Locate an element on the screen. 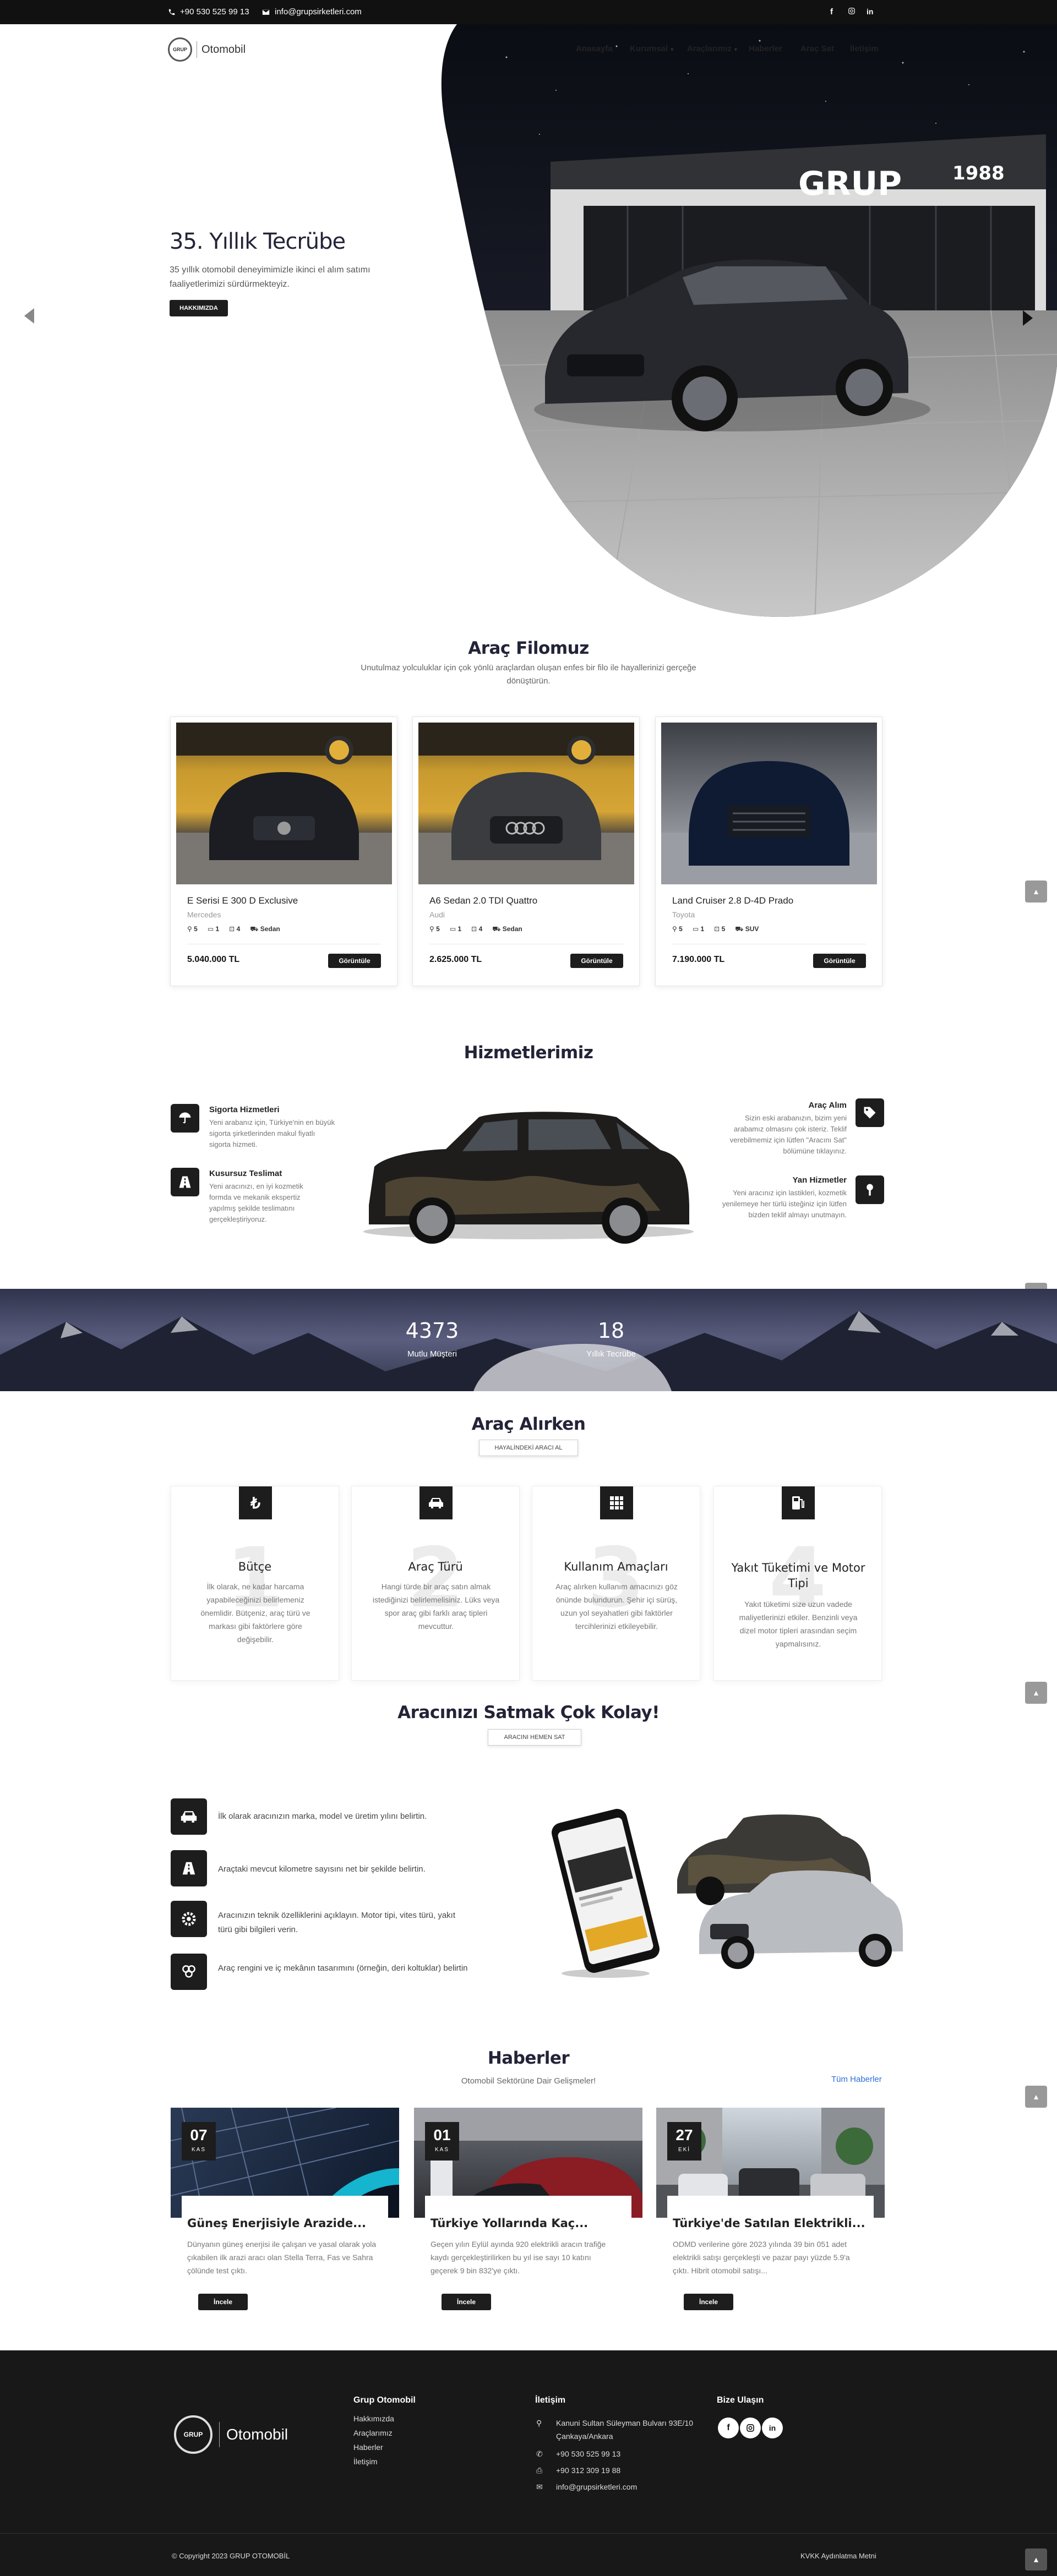 This screenshot has height=2576, width=1057. nav-iletisim: İletişim is located at coordinates (865, 49).